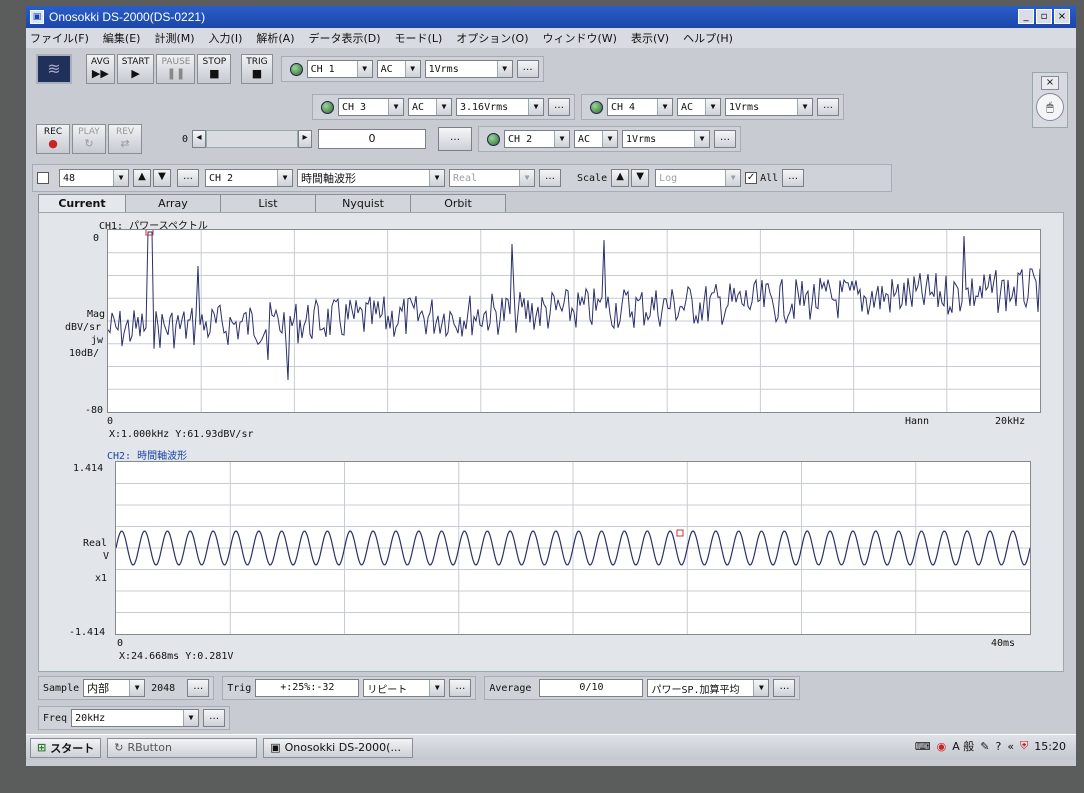  Describe the element at coordinates (984, 746) in the screenshot. I see `ime-tools-icon: ✎` at that location.